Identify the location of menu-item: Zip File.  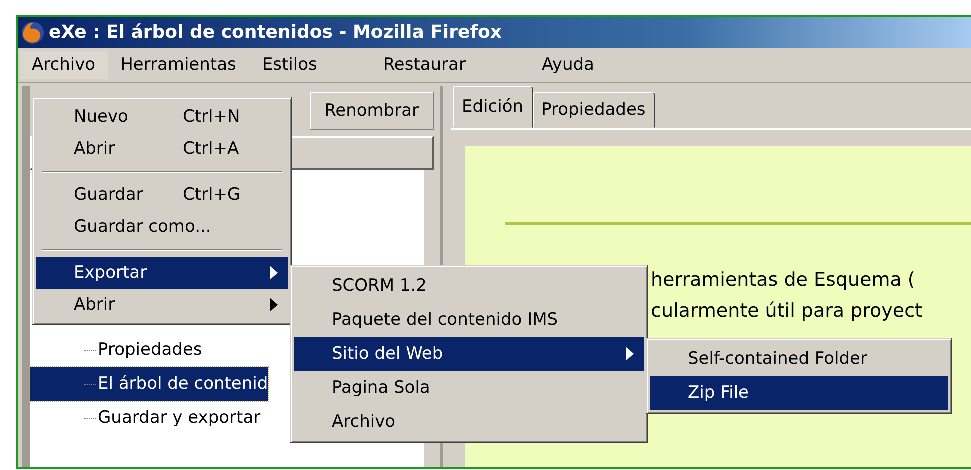
(799, 393).